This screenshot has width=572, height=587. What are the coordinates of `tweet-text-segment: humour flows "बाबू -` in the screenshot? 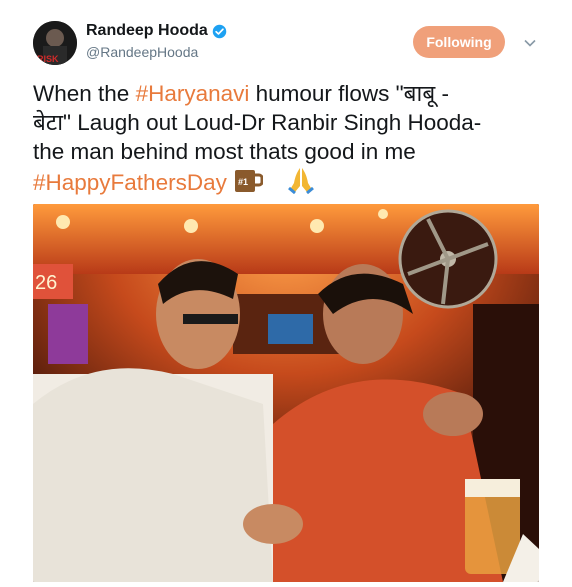 It's located at (349, 93).